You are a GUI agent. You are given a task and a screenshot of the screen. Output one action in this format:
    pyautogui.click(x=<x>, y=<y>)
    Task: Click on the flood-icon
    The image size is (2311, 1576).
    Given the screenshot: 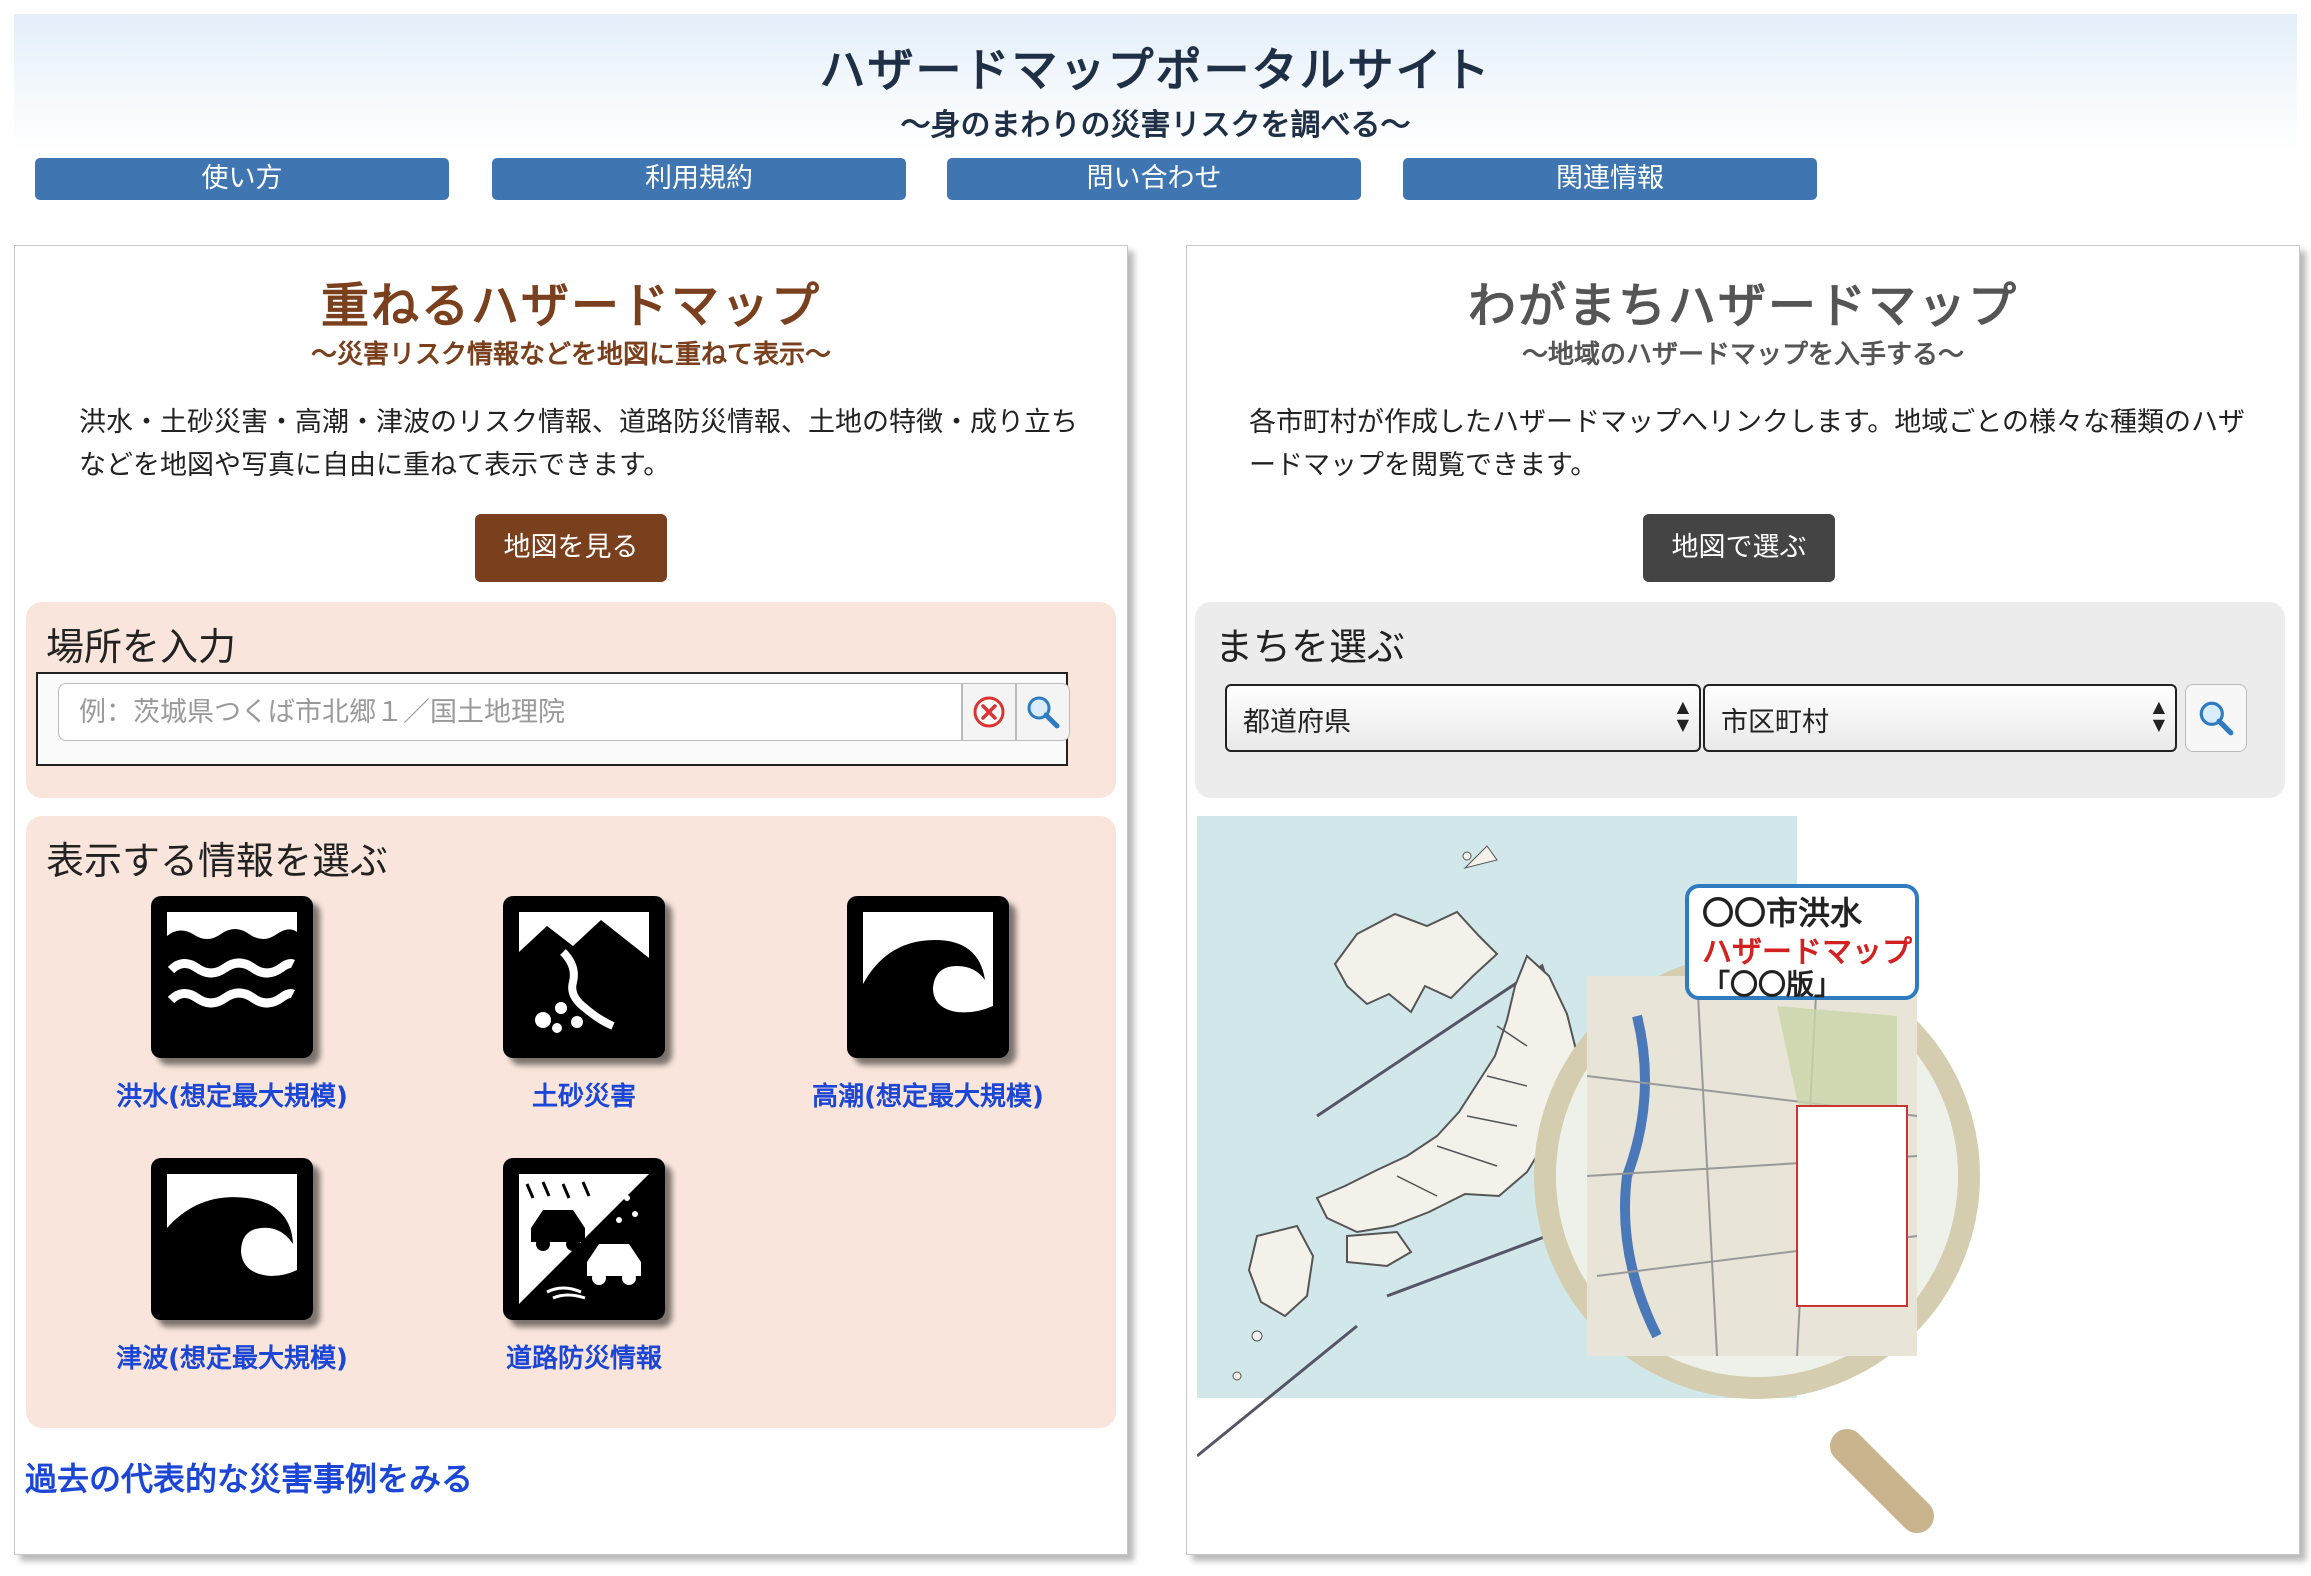 What is the action you would take?
    pyautogui.click(x=232, y=977)
    